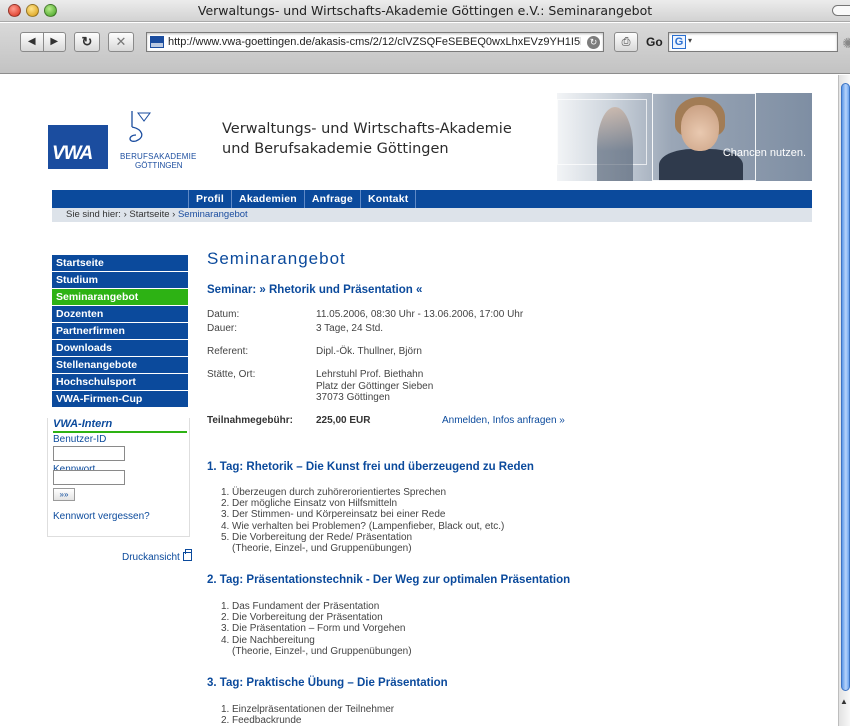 This screenshot has height=726, width=850. I want to click on list-item: 2. Die Vorbereitung der Präsentation, so click(302, 618).